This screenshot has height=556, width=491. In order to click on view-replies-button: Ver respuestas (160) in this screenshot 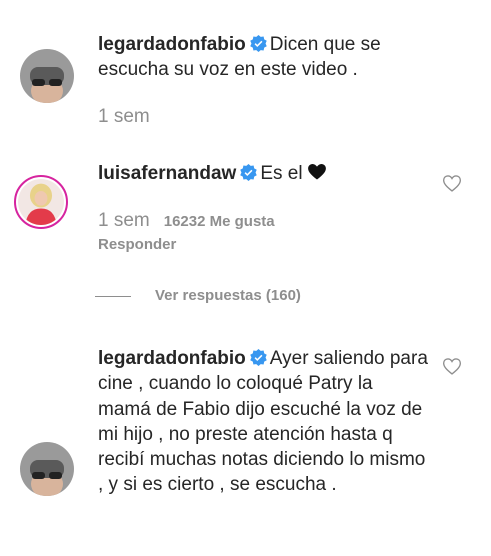, I will do `click(198, 295)`.